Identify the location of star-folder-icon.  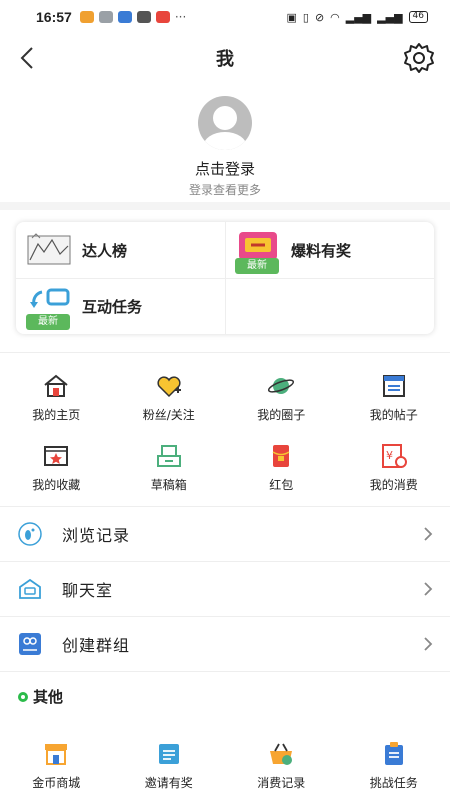
(56, 456).